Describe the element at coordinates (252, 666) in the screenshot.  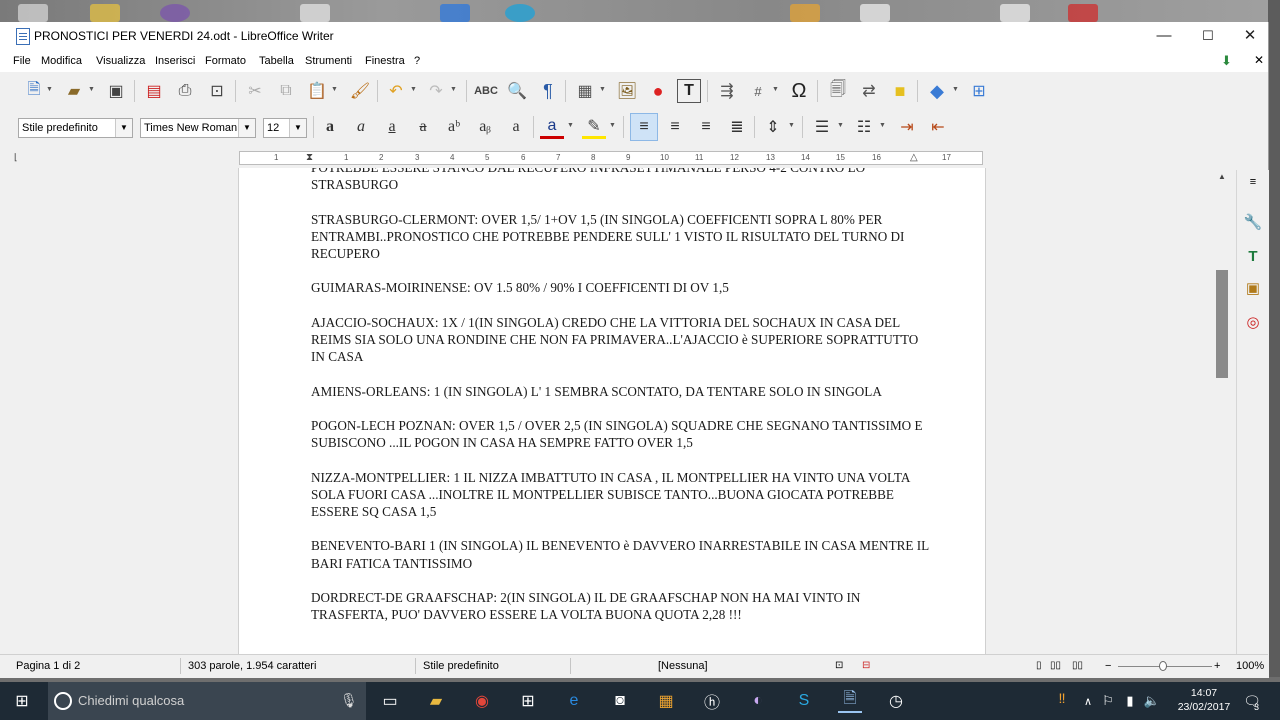
I see `word-count: 303 parole, 1.954 caratteri` at that location.